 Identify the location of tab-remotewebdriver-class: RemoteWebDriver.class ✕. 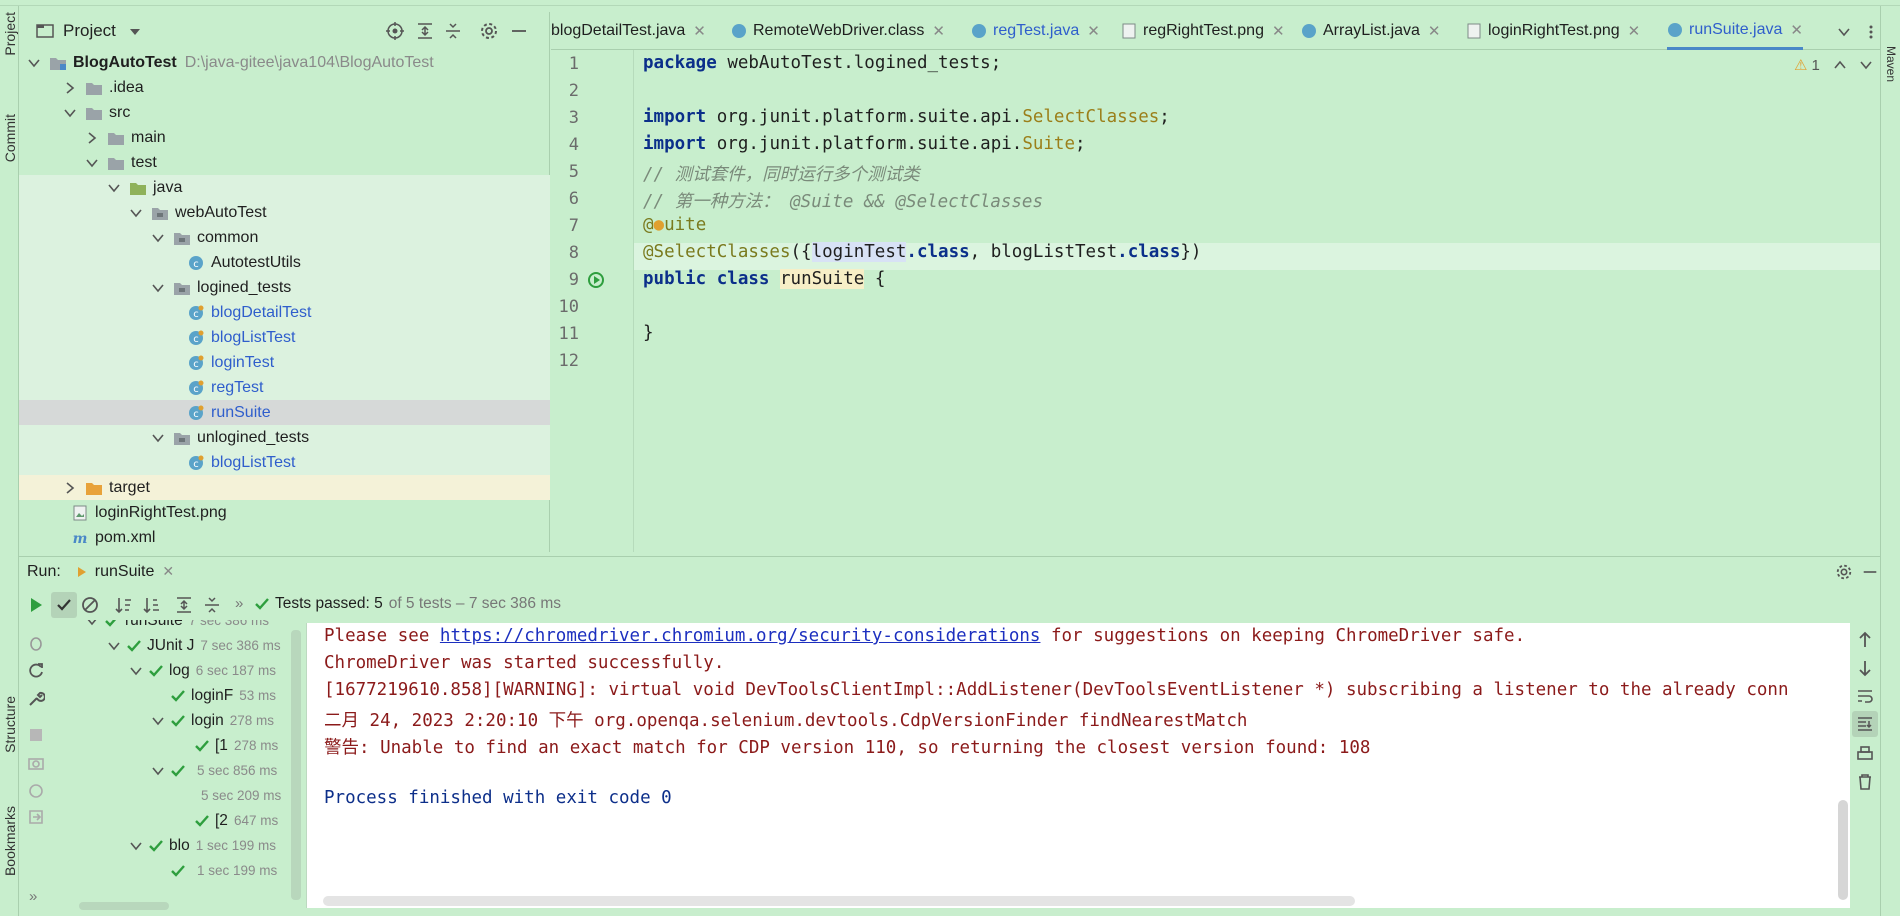
(838, 31).